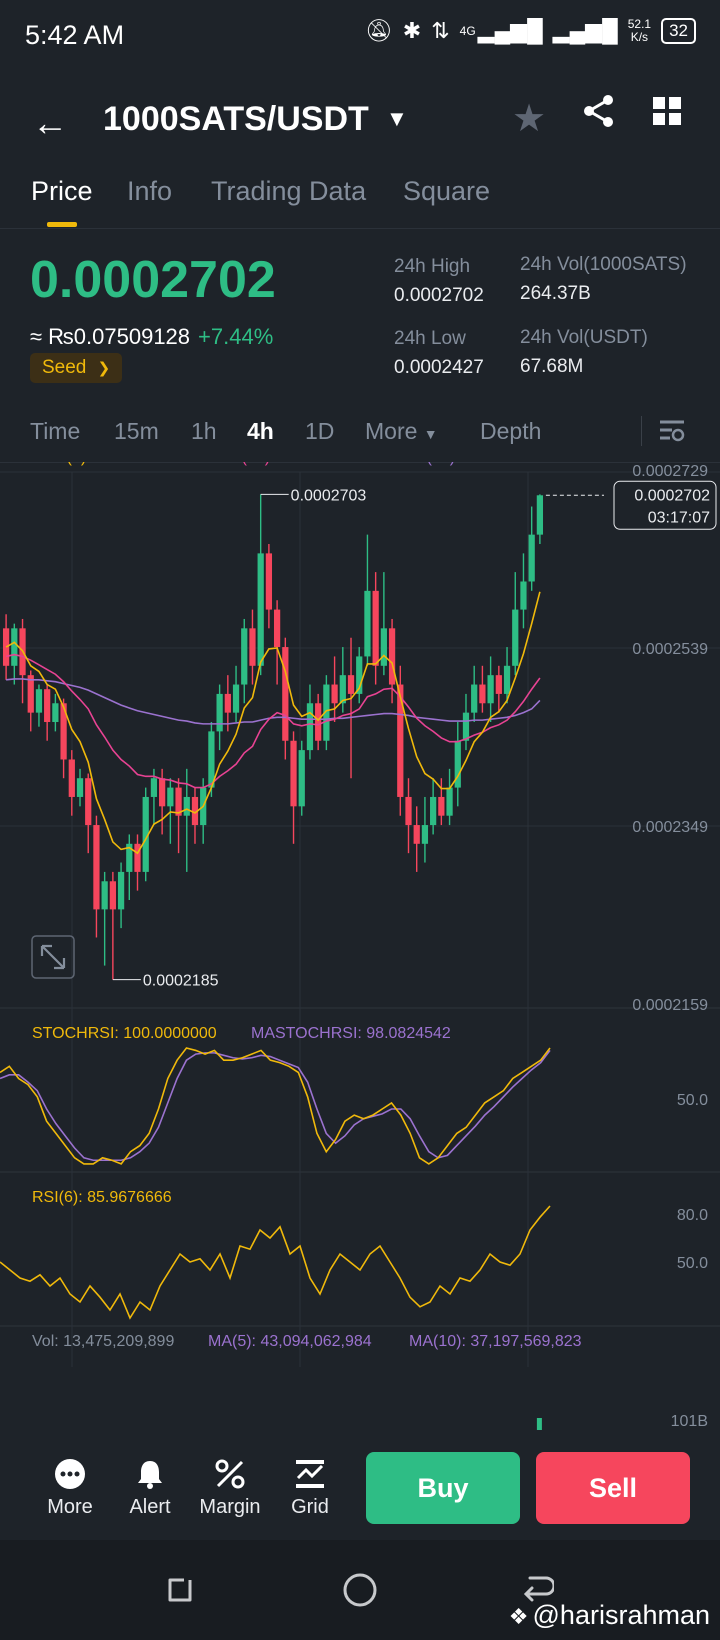 Image resolution: width=720 pixels, height=1640 pixels. Describe the element at coordinates (204, 431) in the screenshot. I see `tf-1h: 1h` at that location.